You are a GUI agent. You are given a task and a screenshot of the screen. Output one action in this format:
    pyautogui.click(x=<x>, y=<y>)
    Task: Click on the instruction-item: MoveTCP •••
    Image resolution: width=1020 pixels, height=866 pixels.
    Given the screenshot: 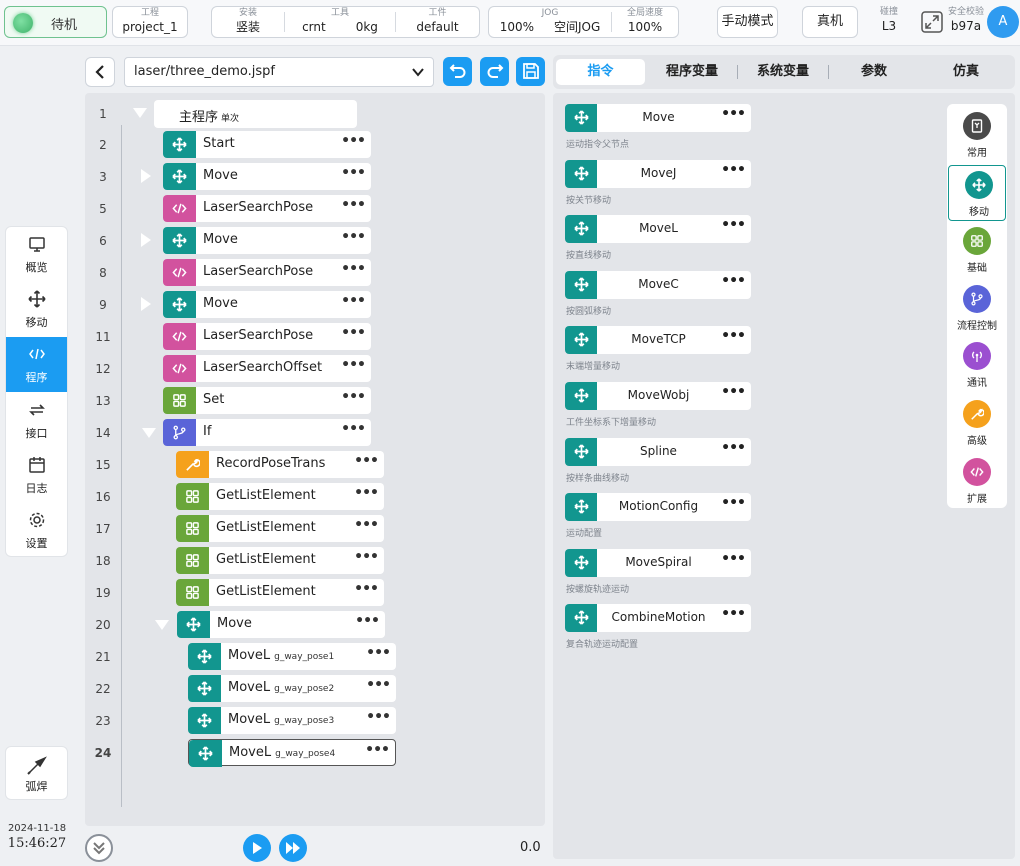 What is the action you would take?
    pyautogui.click(x=658, y=340)
    